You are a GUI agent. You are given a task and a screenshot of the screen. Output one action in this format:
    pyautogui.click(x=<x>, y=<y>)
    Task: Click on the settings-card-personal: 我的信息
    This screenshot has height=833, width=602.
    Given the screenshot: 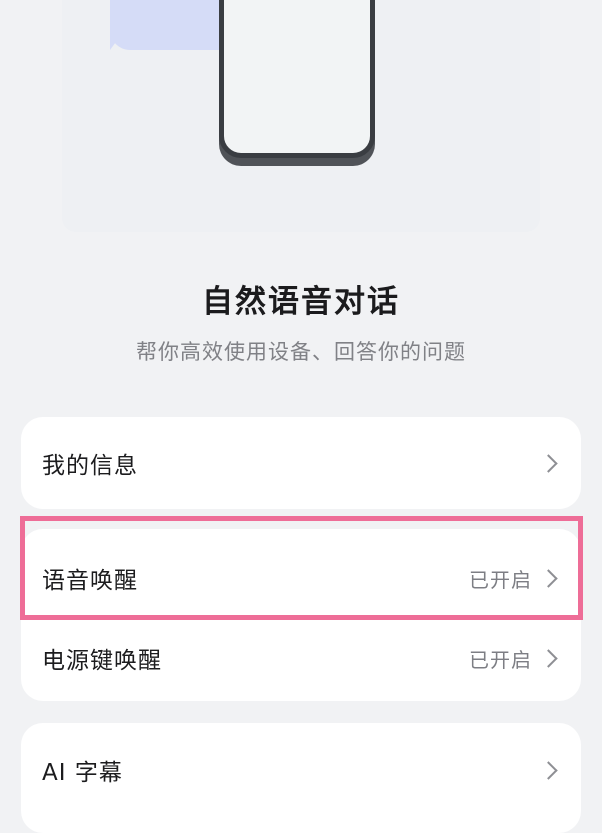 What is the action you would take?
    pyautogui.click(x=301, y=463)
    